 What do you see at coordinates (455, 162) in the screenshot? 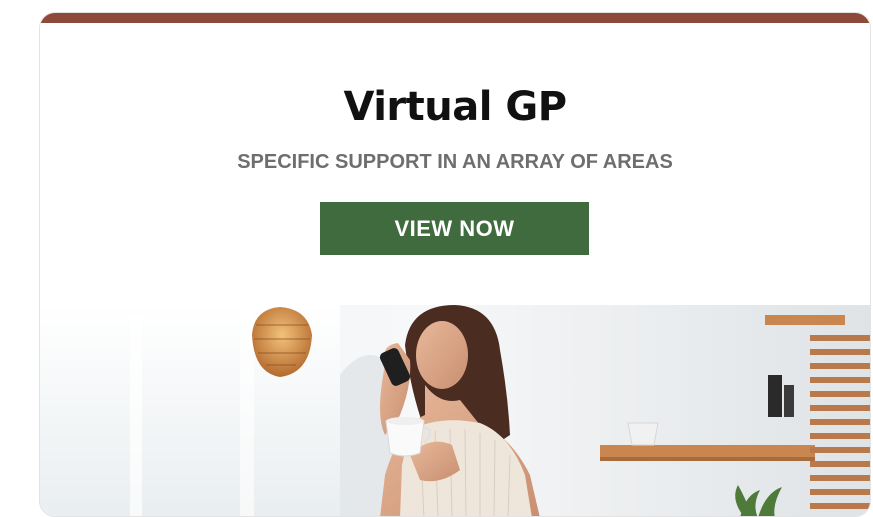
I see `card-subtitle: SPECIFIC SUPPORT IN AN ARRAY OF AREAS` at bounding box center [455, 162].